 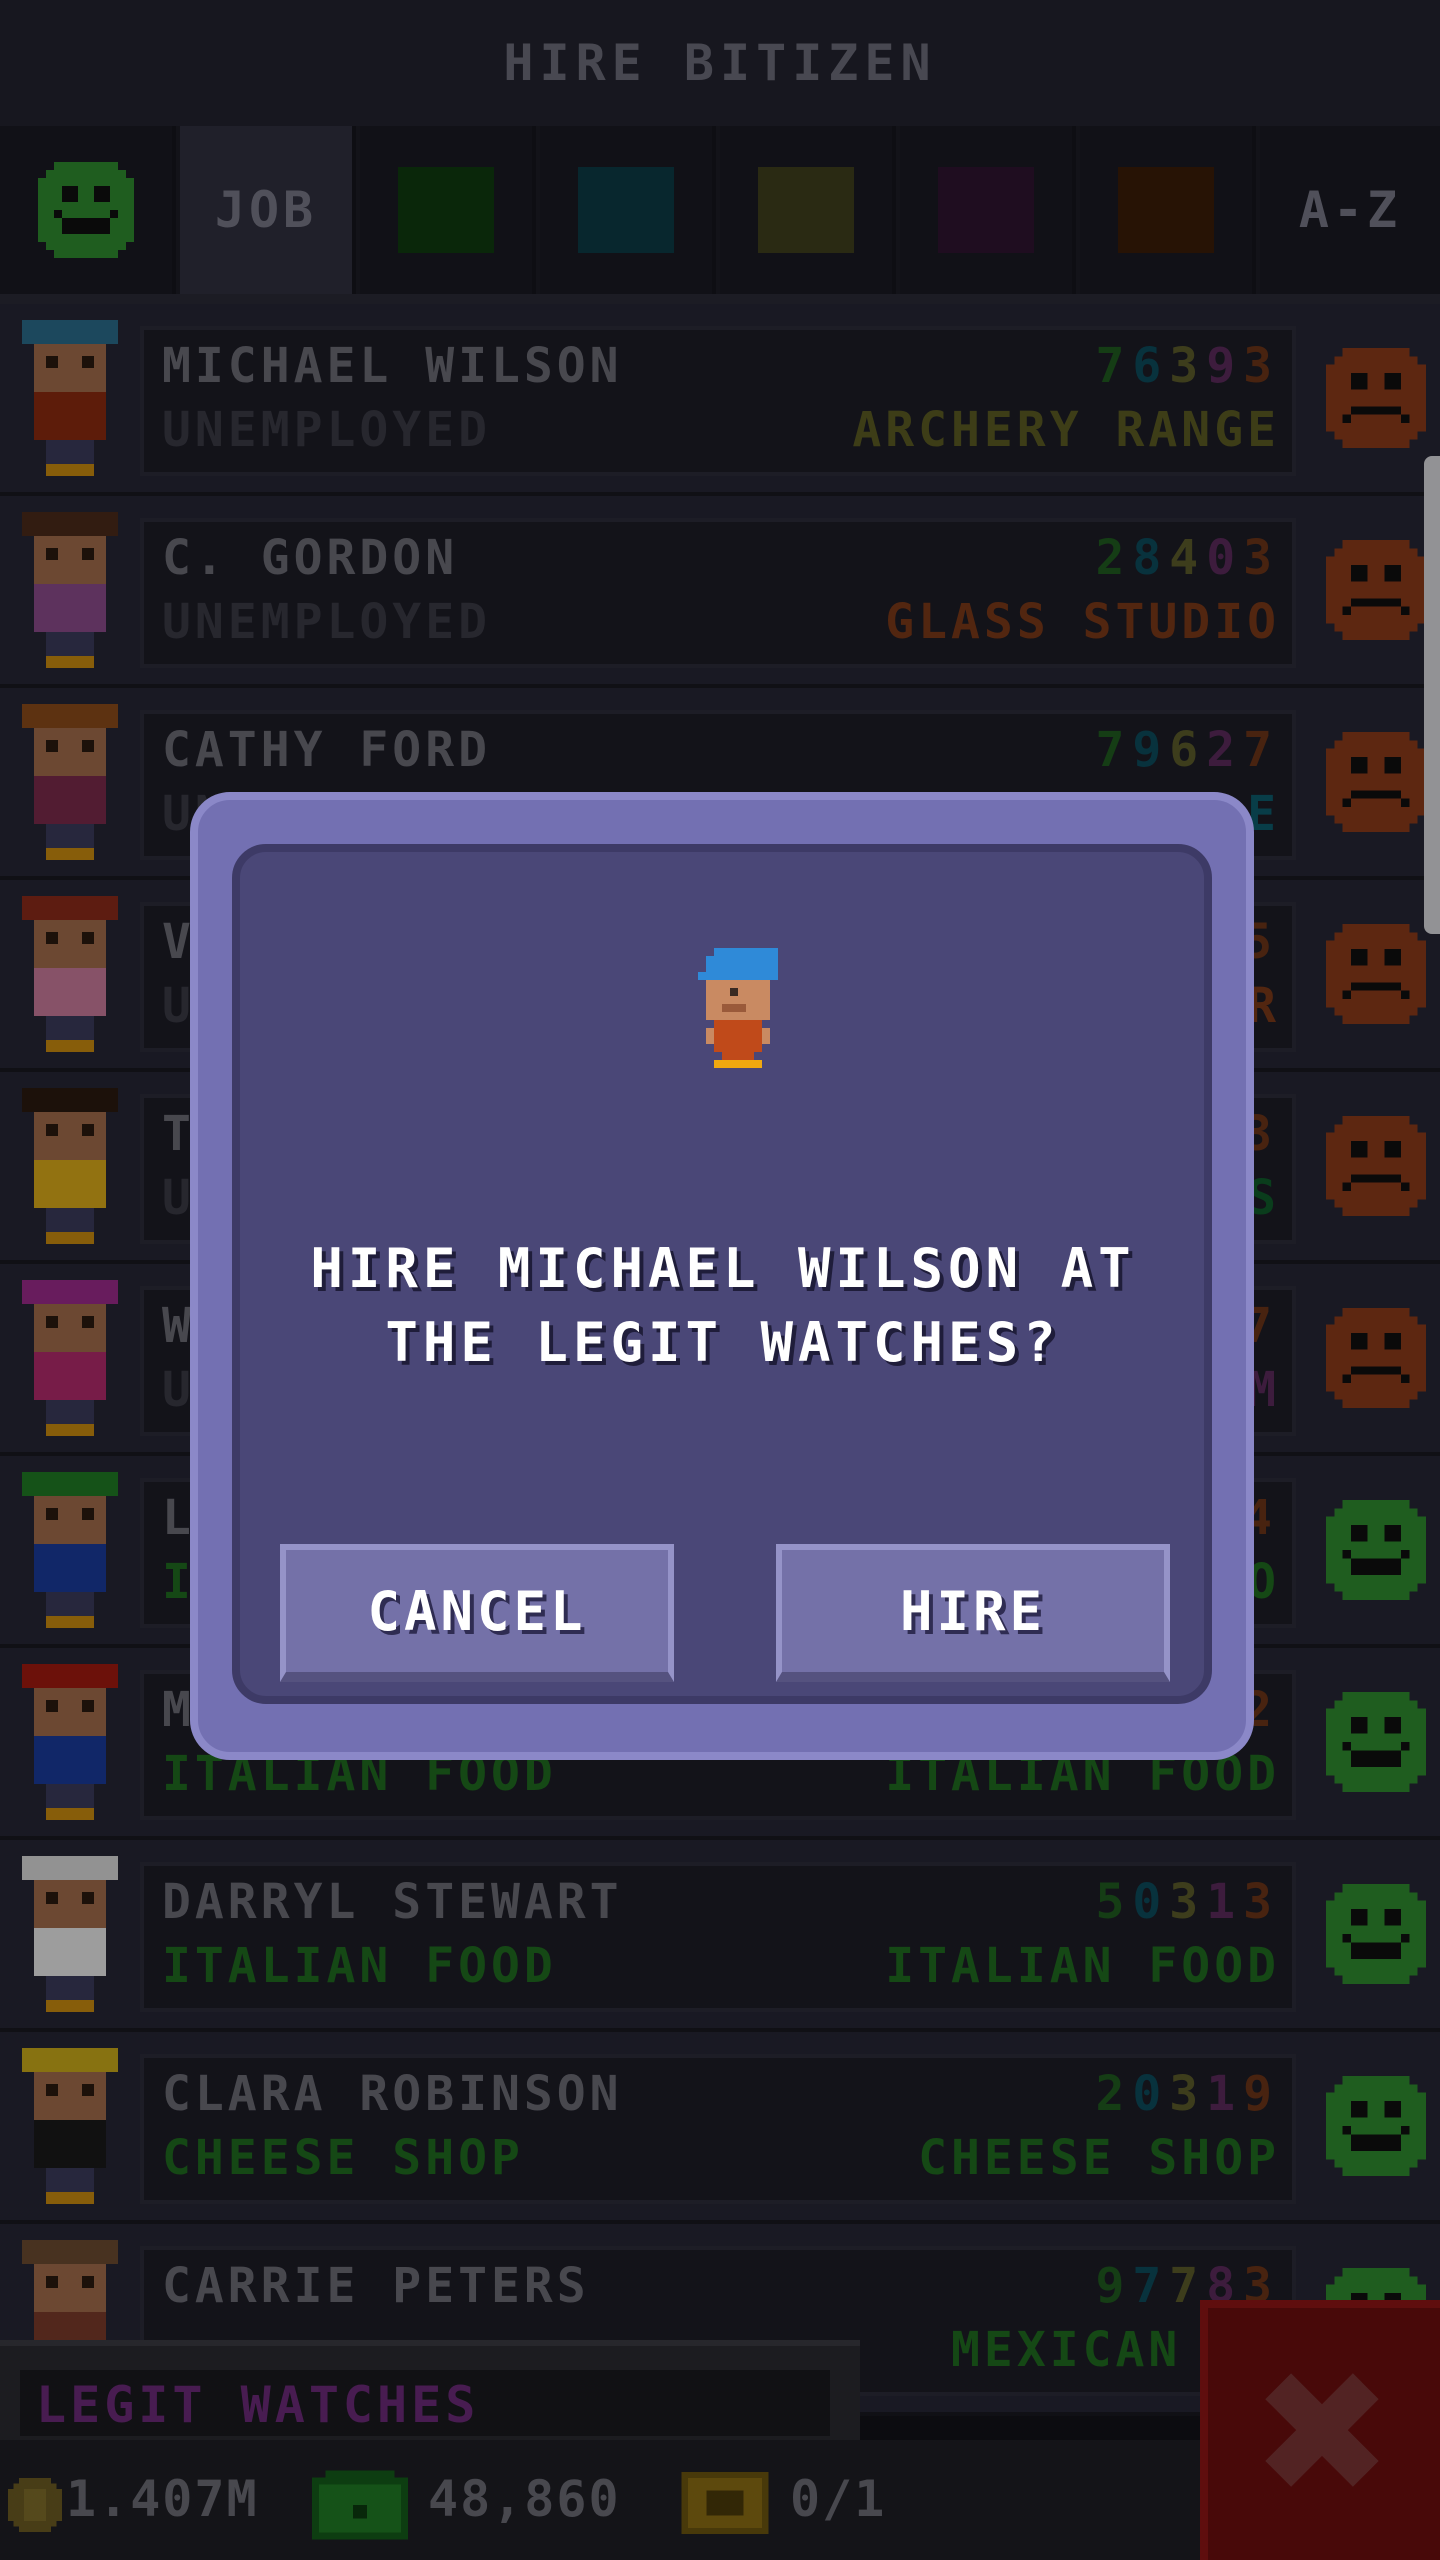 I want to click on cancel-button-label: CANCEL, so click(x=477, y=1611).